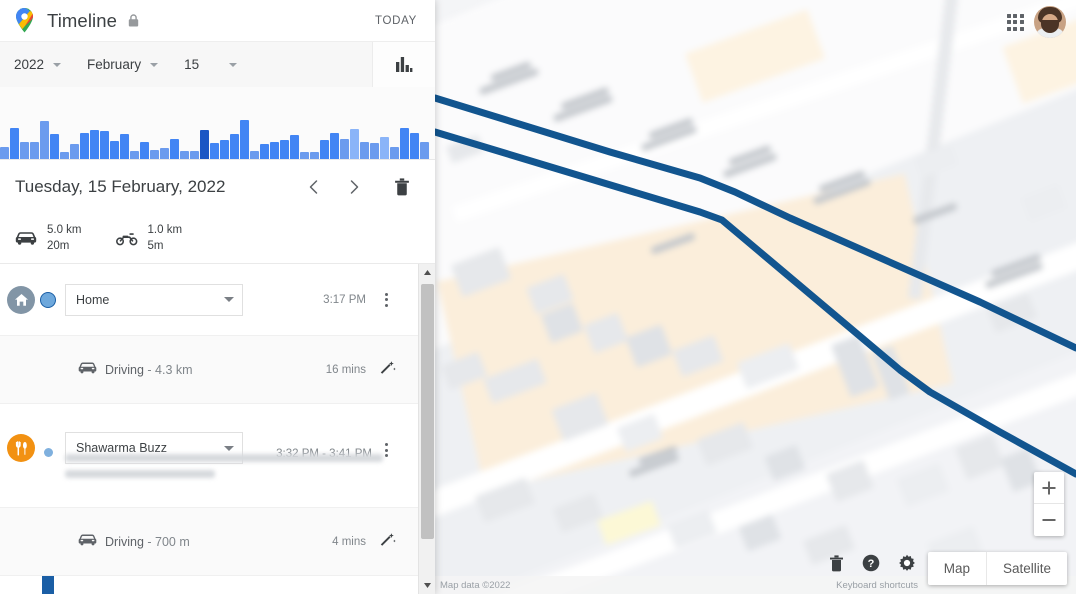  I want to click on zoom-controls, so click(1049, 504).